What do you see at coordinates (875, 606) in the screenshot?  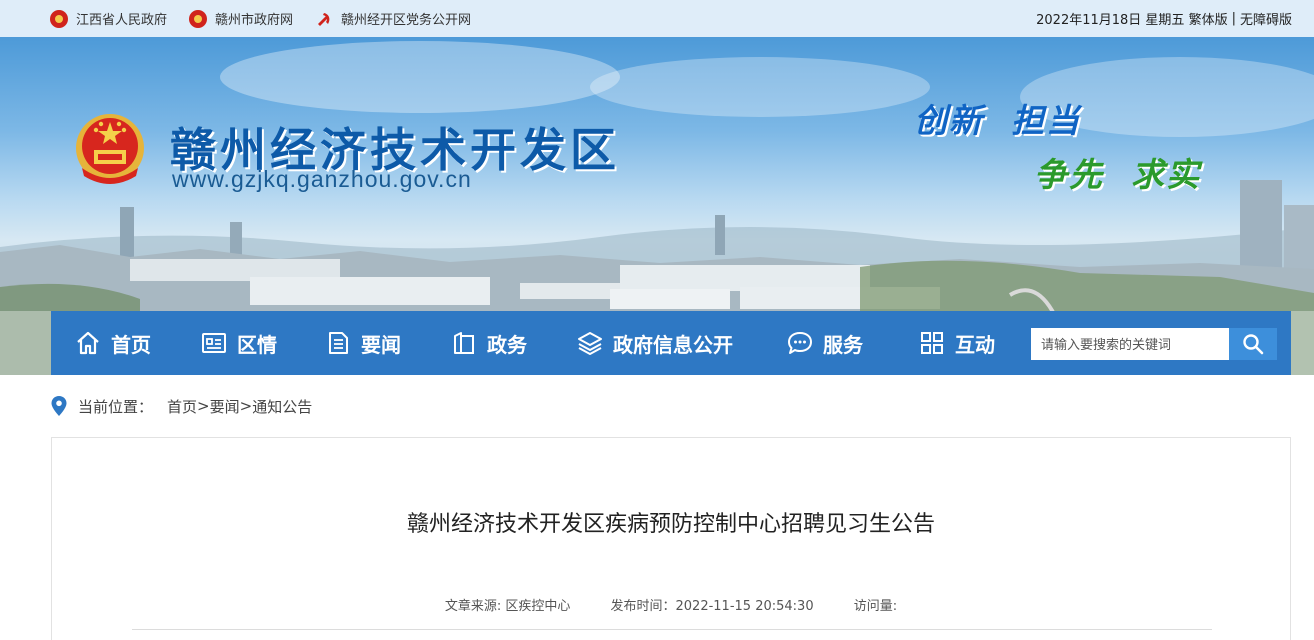 I see `article-views: 访问量:` at bounding box center [875, 606].